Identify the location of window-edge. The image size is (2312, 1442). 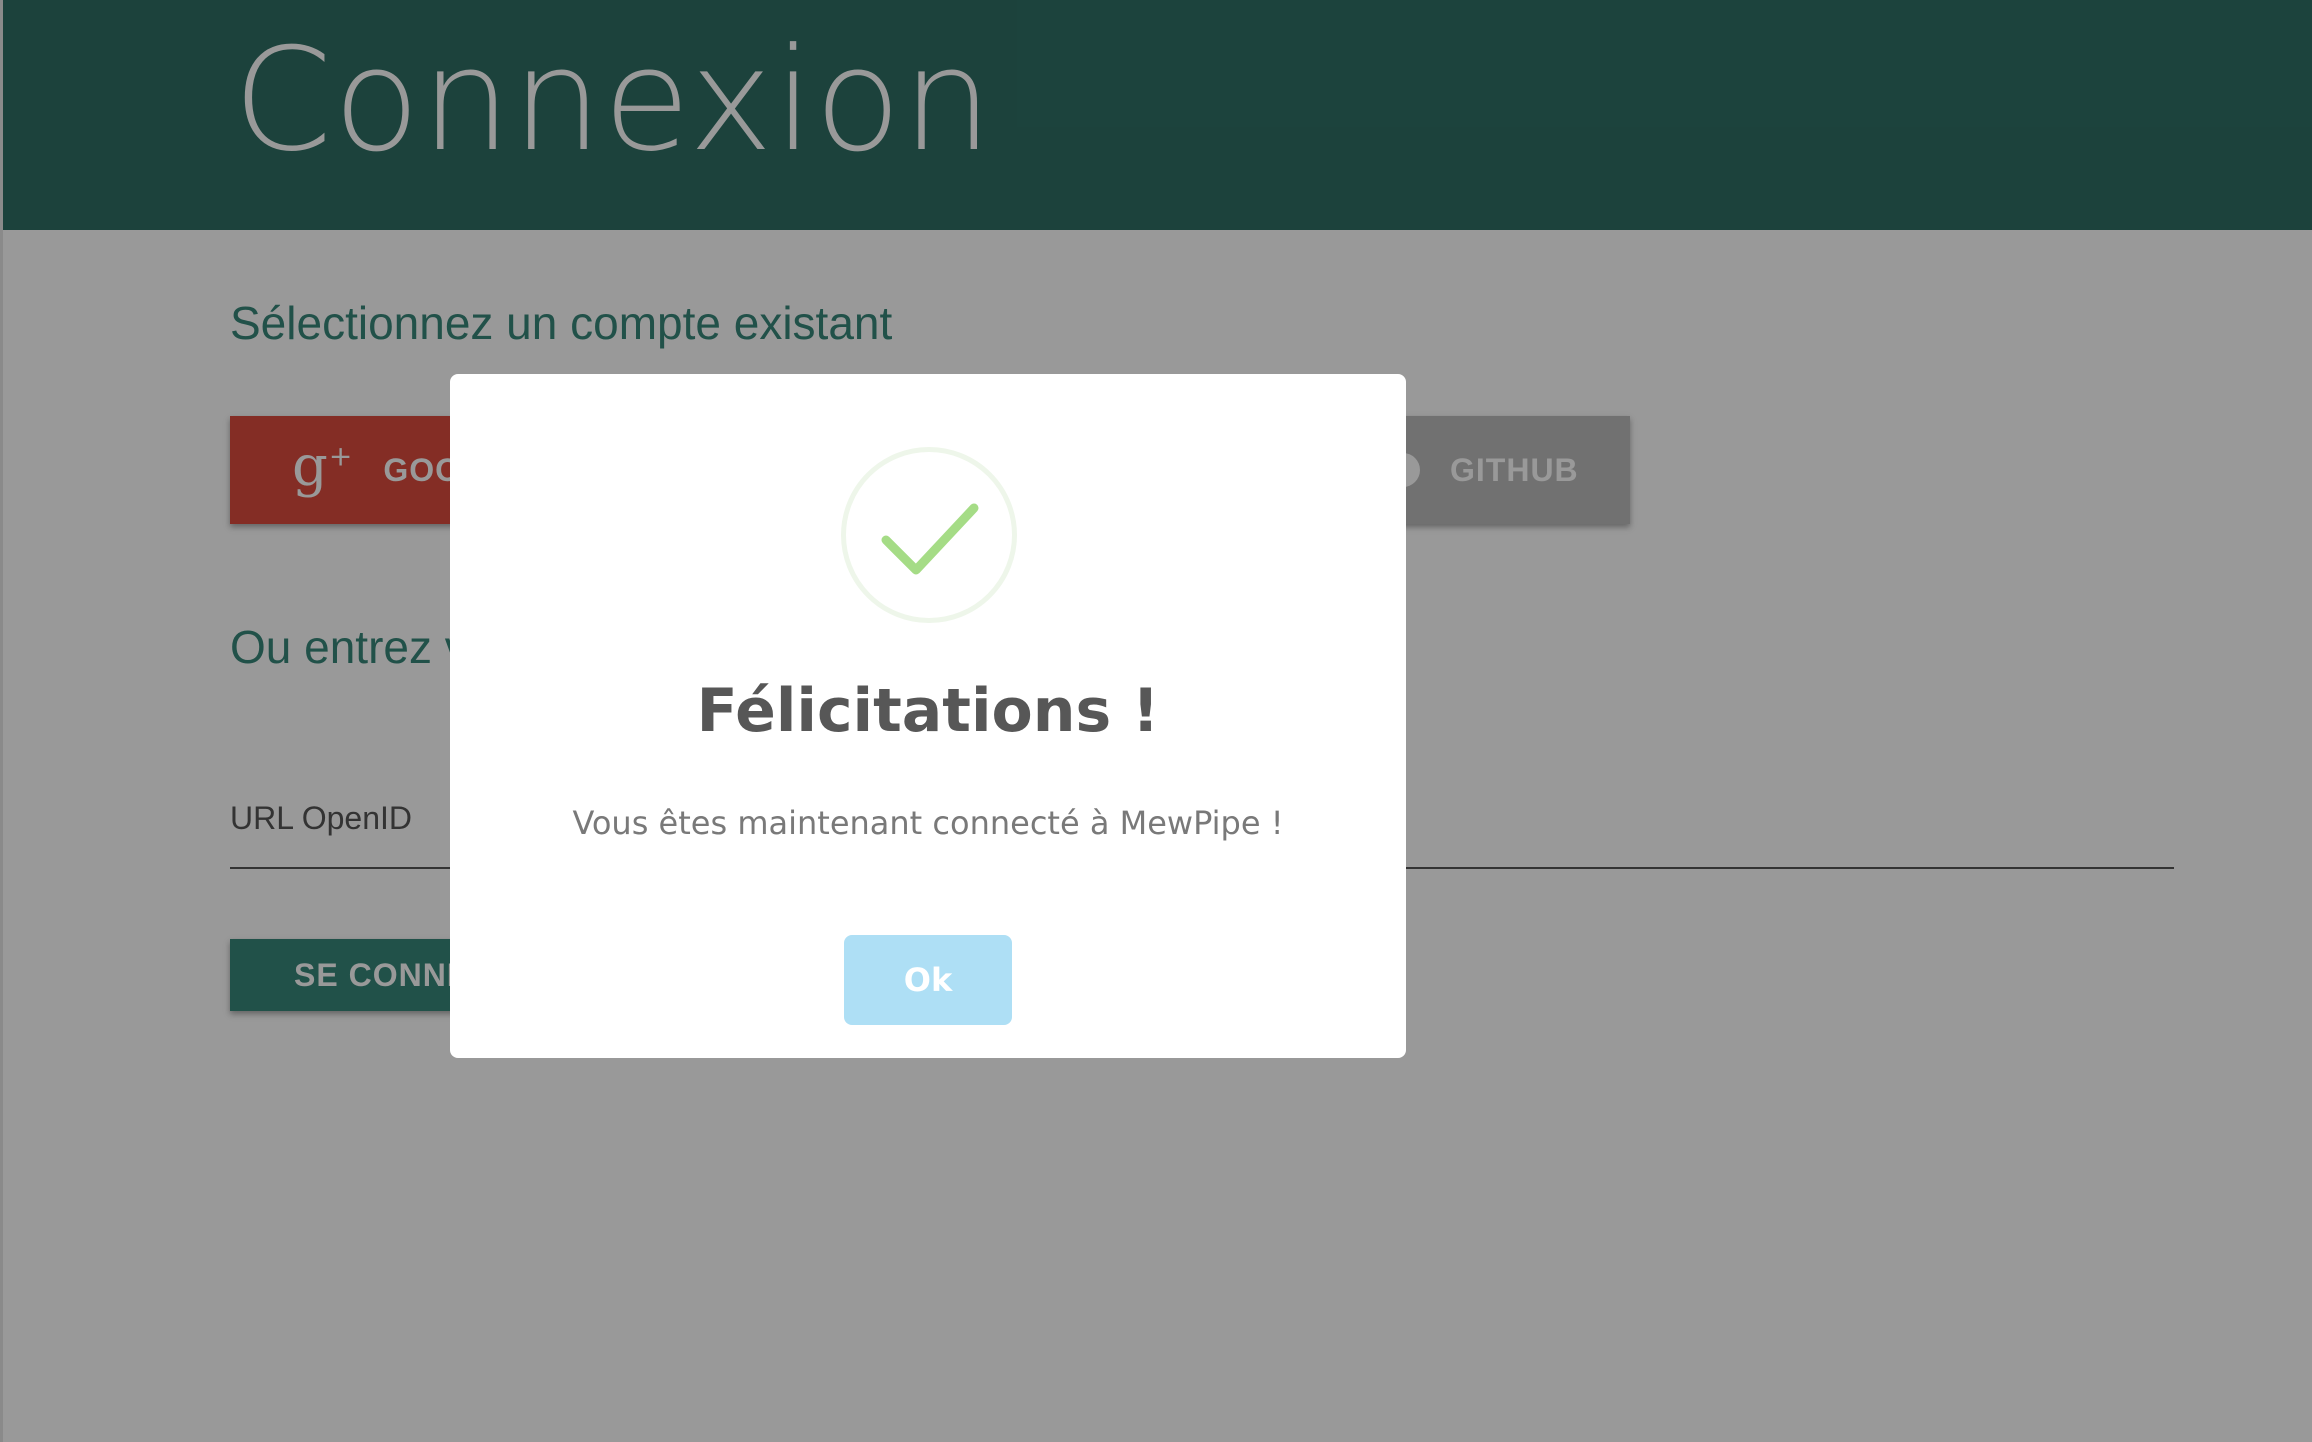
(1, 721).